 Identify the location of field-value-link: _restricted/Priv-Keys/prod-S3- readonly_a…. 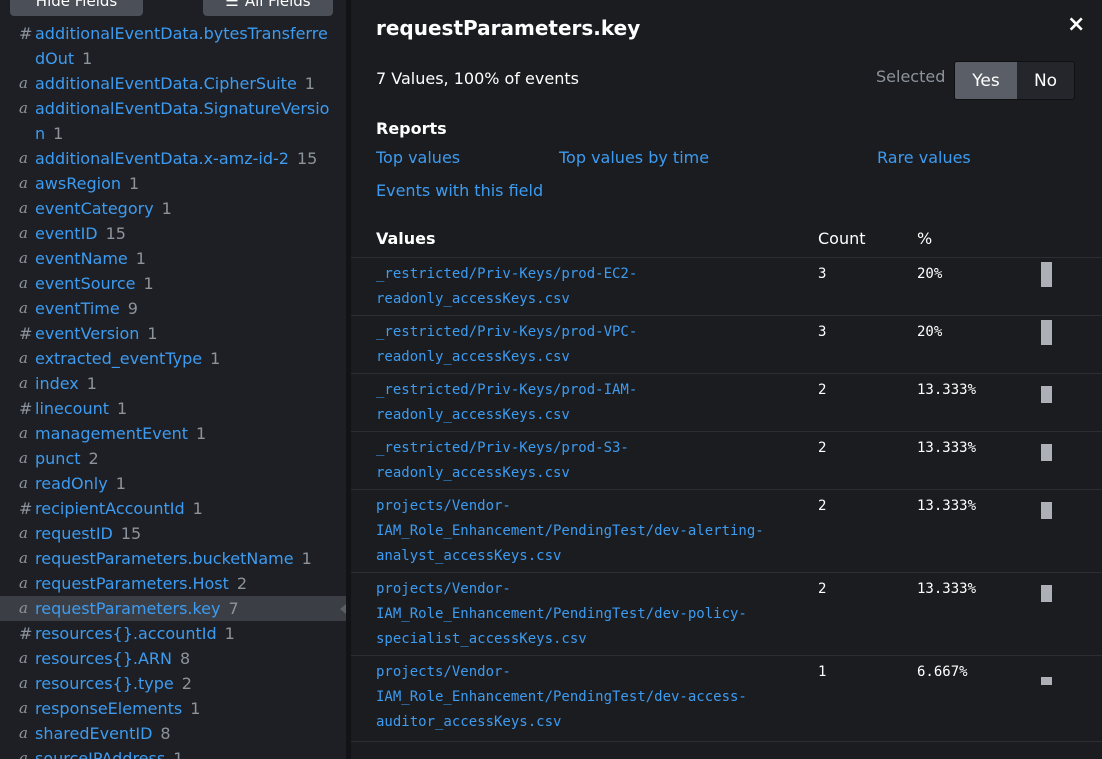
(586, 461).